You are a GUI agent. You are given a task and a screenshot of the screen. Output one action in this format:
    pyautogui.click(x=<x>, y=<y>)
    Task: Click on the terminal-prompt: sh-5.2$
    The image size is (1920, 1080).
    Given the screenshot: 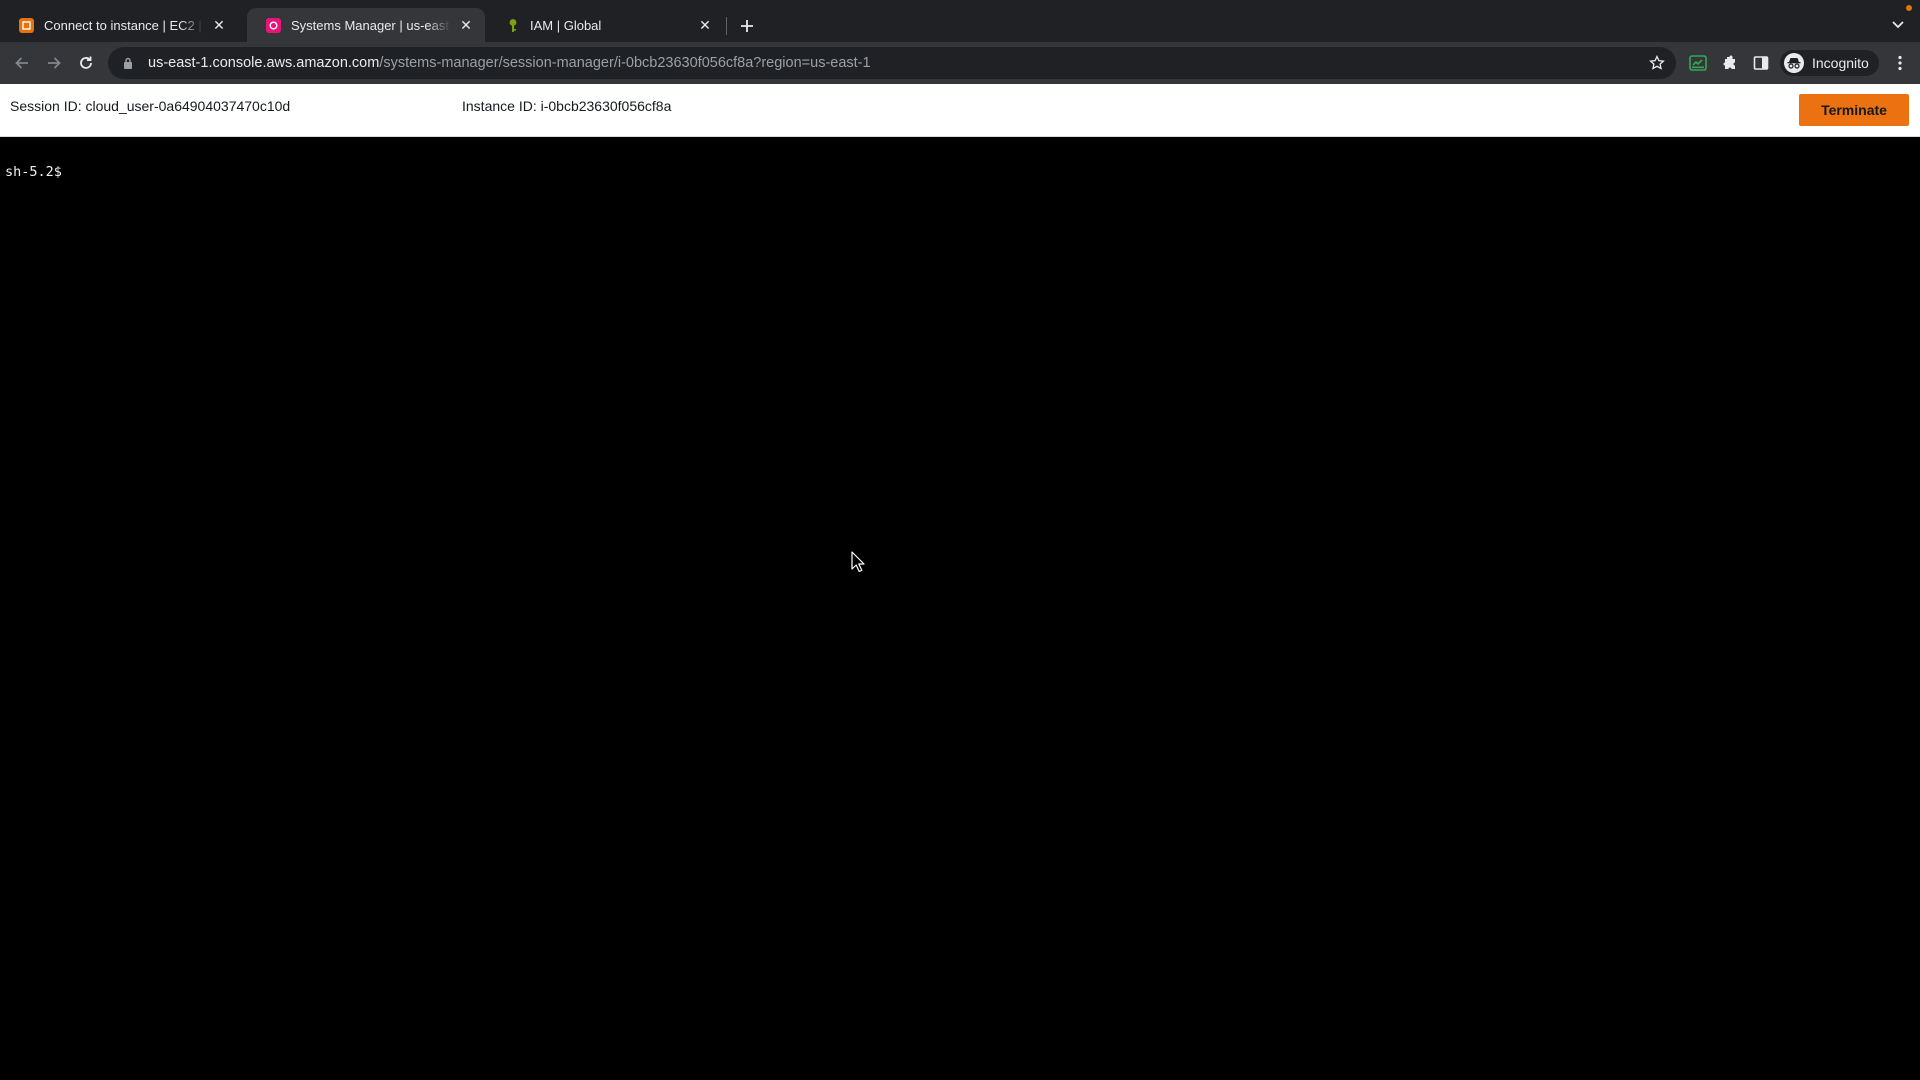 What is the action you would take?
    pyautogui.click(x=33, y=172)
    